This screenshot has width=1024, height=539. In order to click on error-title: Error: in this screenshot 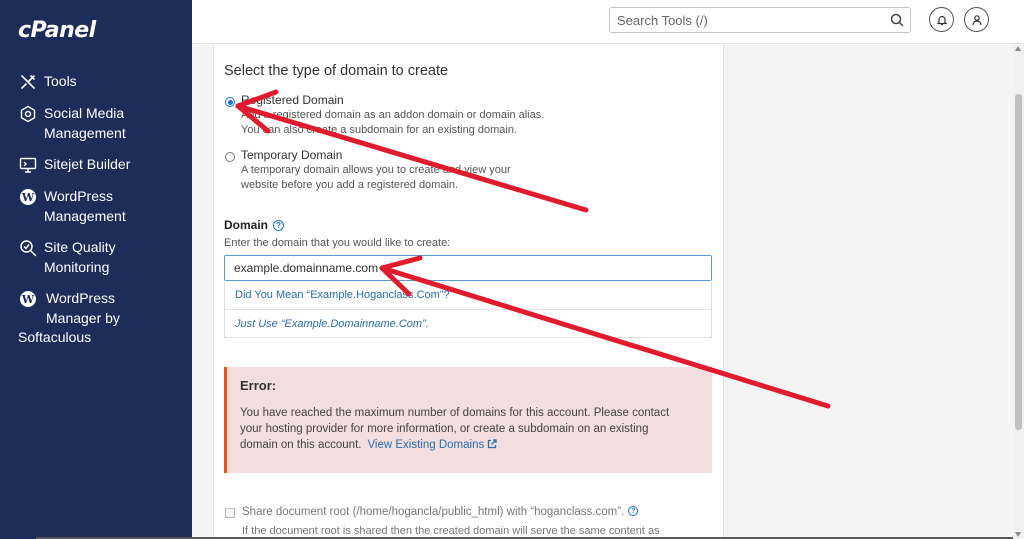, I will do `click(258, 385)`.